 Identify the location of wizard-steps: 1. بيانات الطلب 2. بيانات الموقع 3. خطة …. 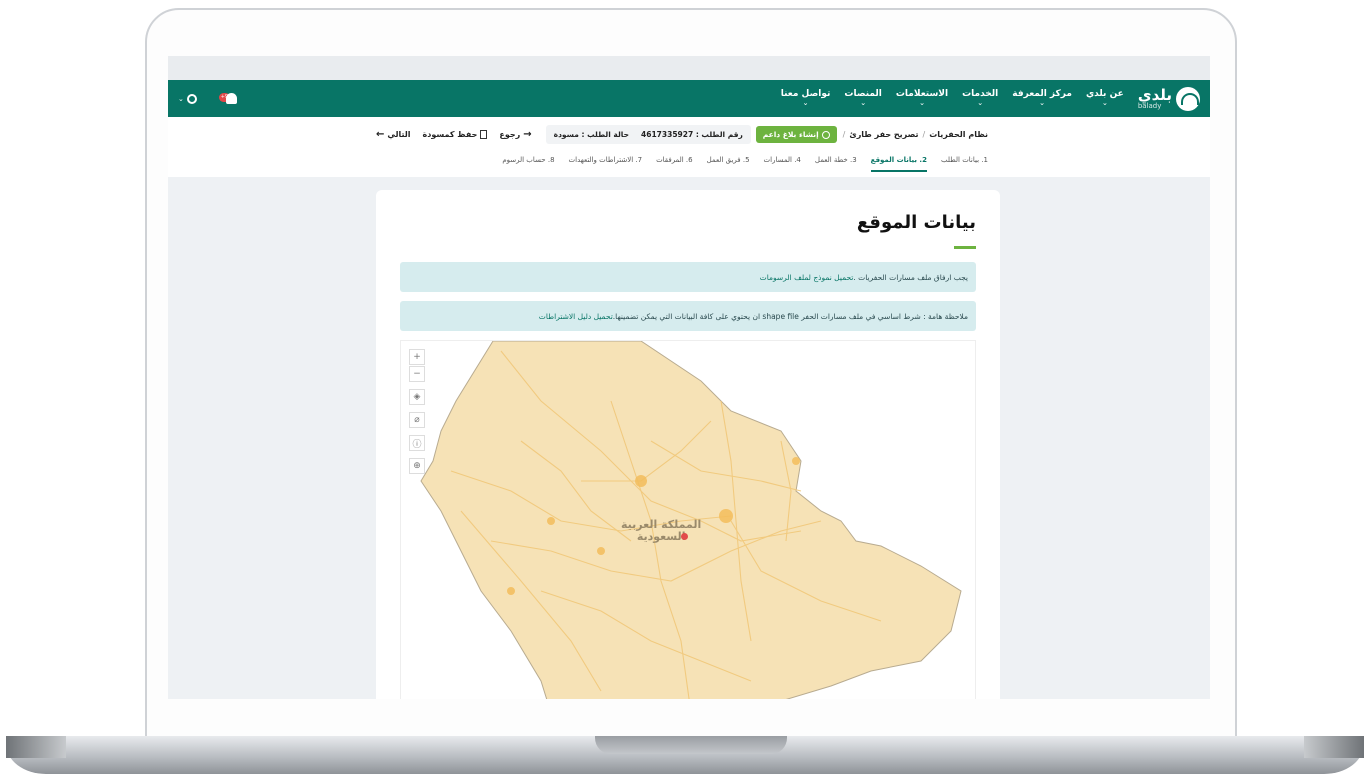
(745, 164).